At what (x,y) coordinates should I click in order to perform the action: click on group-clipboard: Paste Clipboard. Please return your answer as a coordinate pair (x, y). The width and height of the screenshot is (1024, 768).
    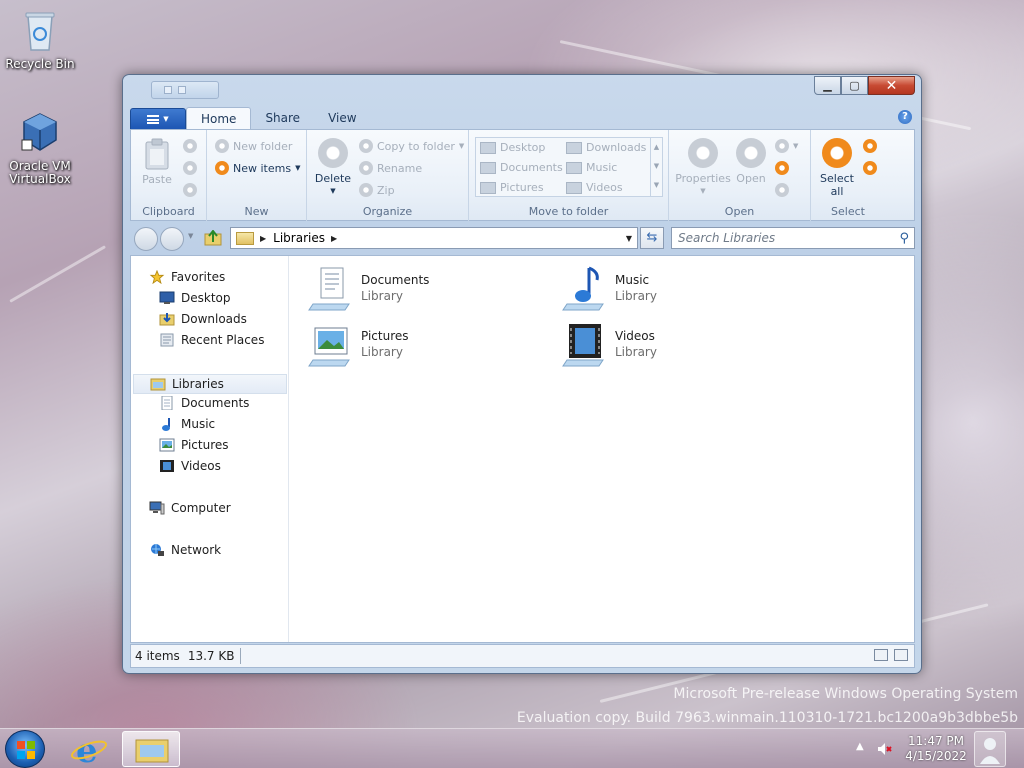
    Looking at the image, I should click on (169, 175).